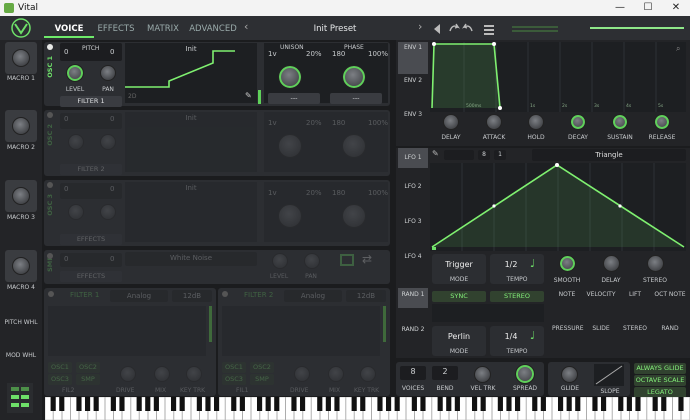  What do you see at coordinates (91, 121) in the screenshot?
I see `osc2-pitch-field: 00` at bounding box center [91, 121].